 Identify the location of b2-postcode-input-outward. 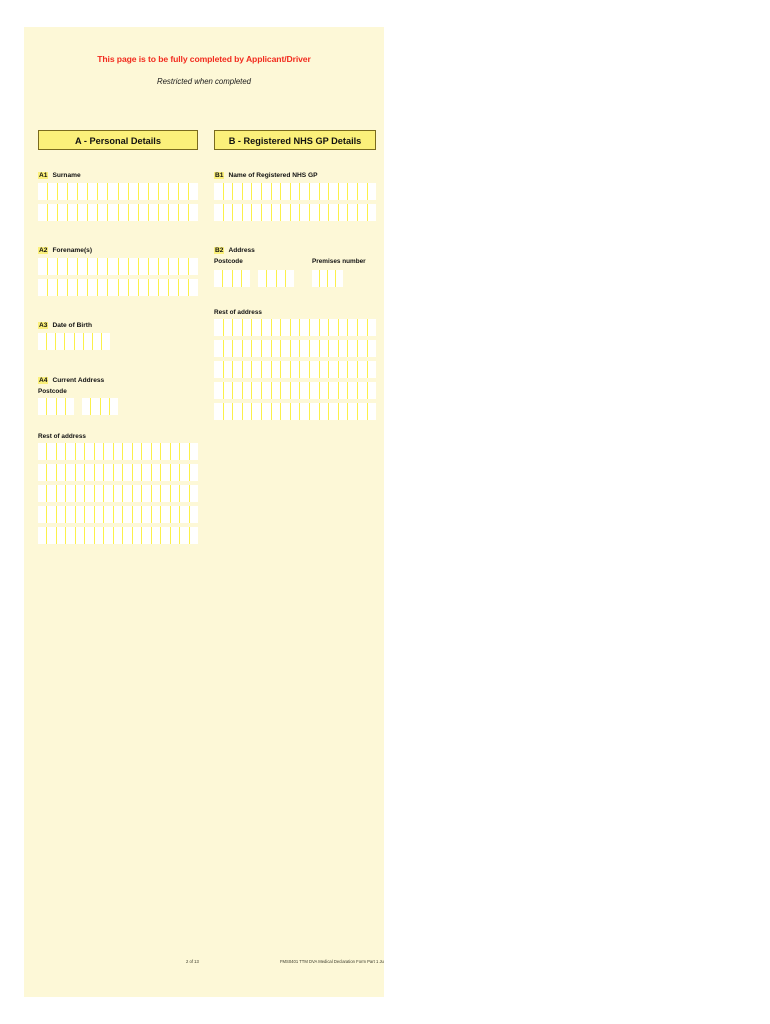
(232, 278).